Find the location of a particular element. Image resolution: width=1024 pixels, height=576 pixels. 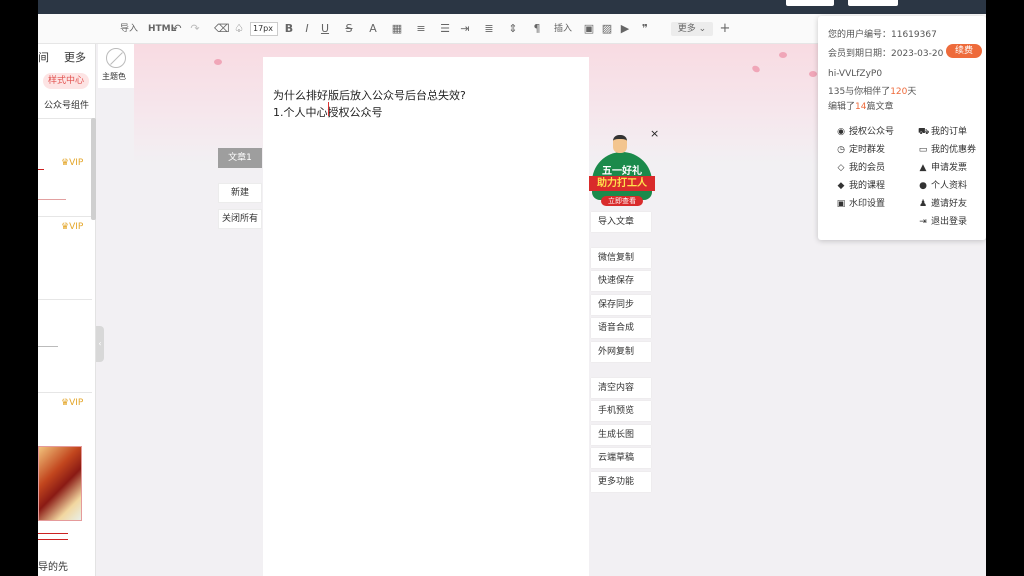

line-height-icon: ≣ is located at coordinates (489, 29).